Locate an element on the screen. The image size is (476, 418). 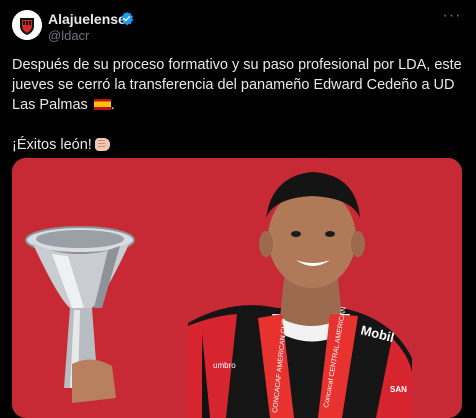
tweet-paragraph-1-end: . is located at coordinates (112, 105).